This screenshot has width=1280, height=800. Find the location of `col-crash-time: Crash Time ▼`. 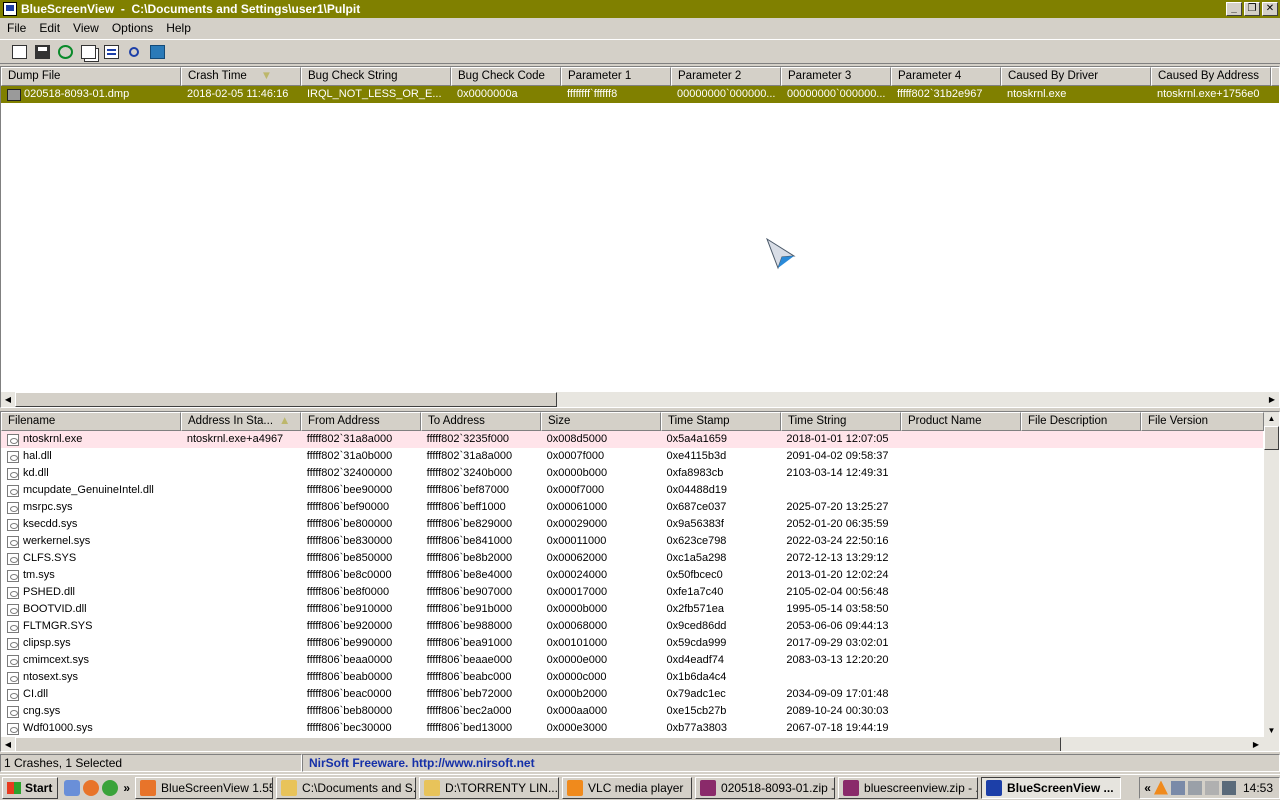

col-crash-time: Crash Time ▼ is located at coordinates (241, 76).